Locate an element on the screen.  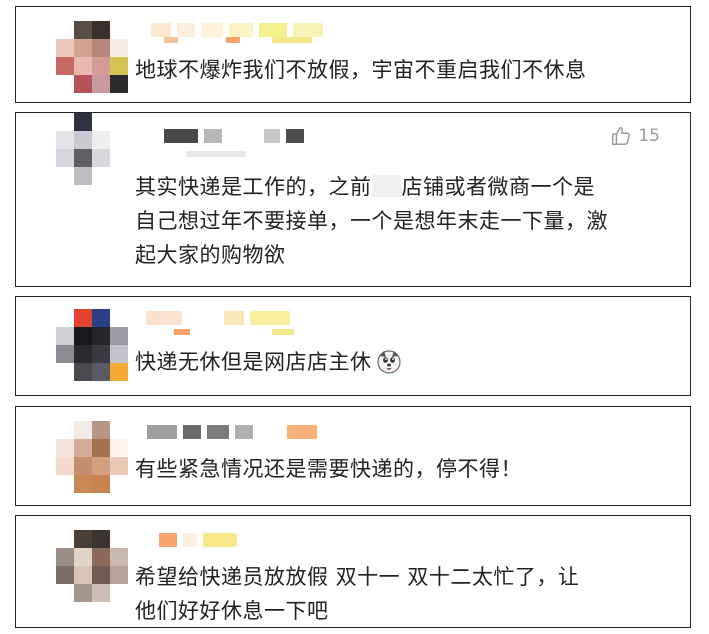
comment-line: 地球不爆炸我们不放假，宇宙不重启我们不休息 is located at coordinates (361, 70).